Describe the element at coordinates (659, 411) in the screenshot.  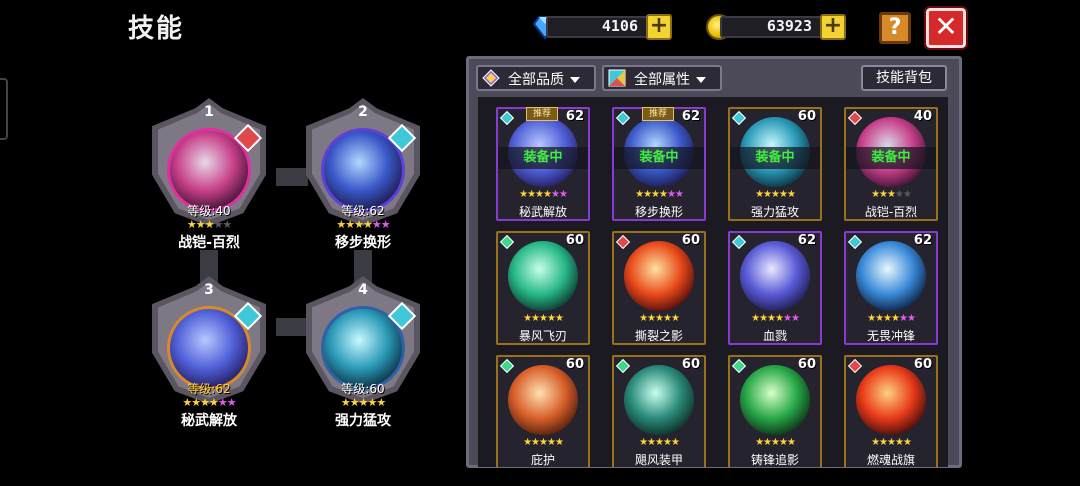
I see `skill-card: 60 ★★★★★ 飓风装甲` at that location.